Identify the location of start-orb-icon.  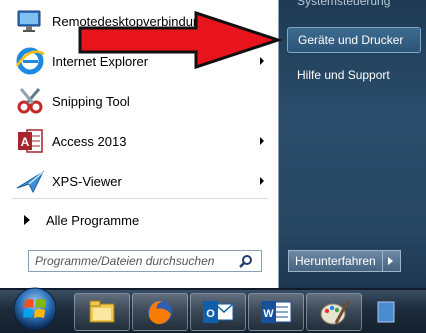
(35, 309).